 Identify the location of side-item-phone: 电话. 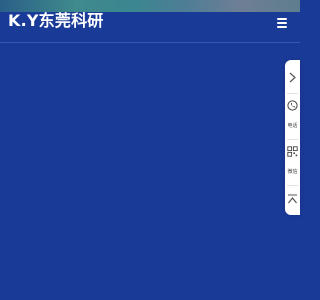
(292, 116).